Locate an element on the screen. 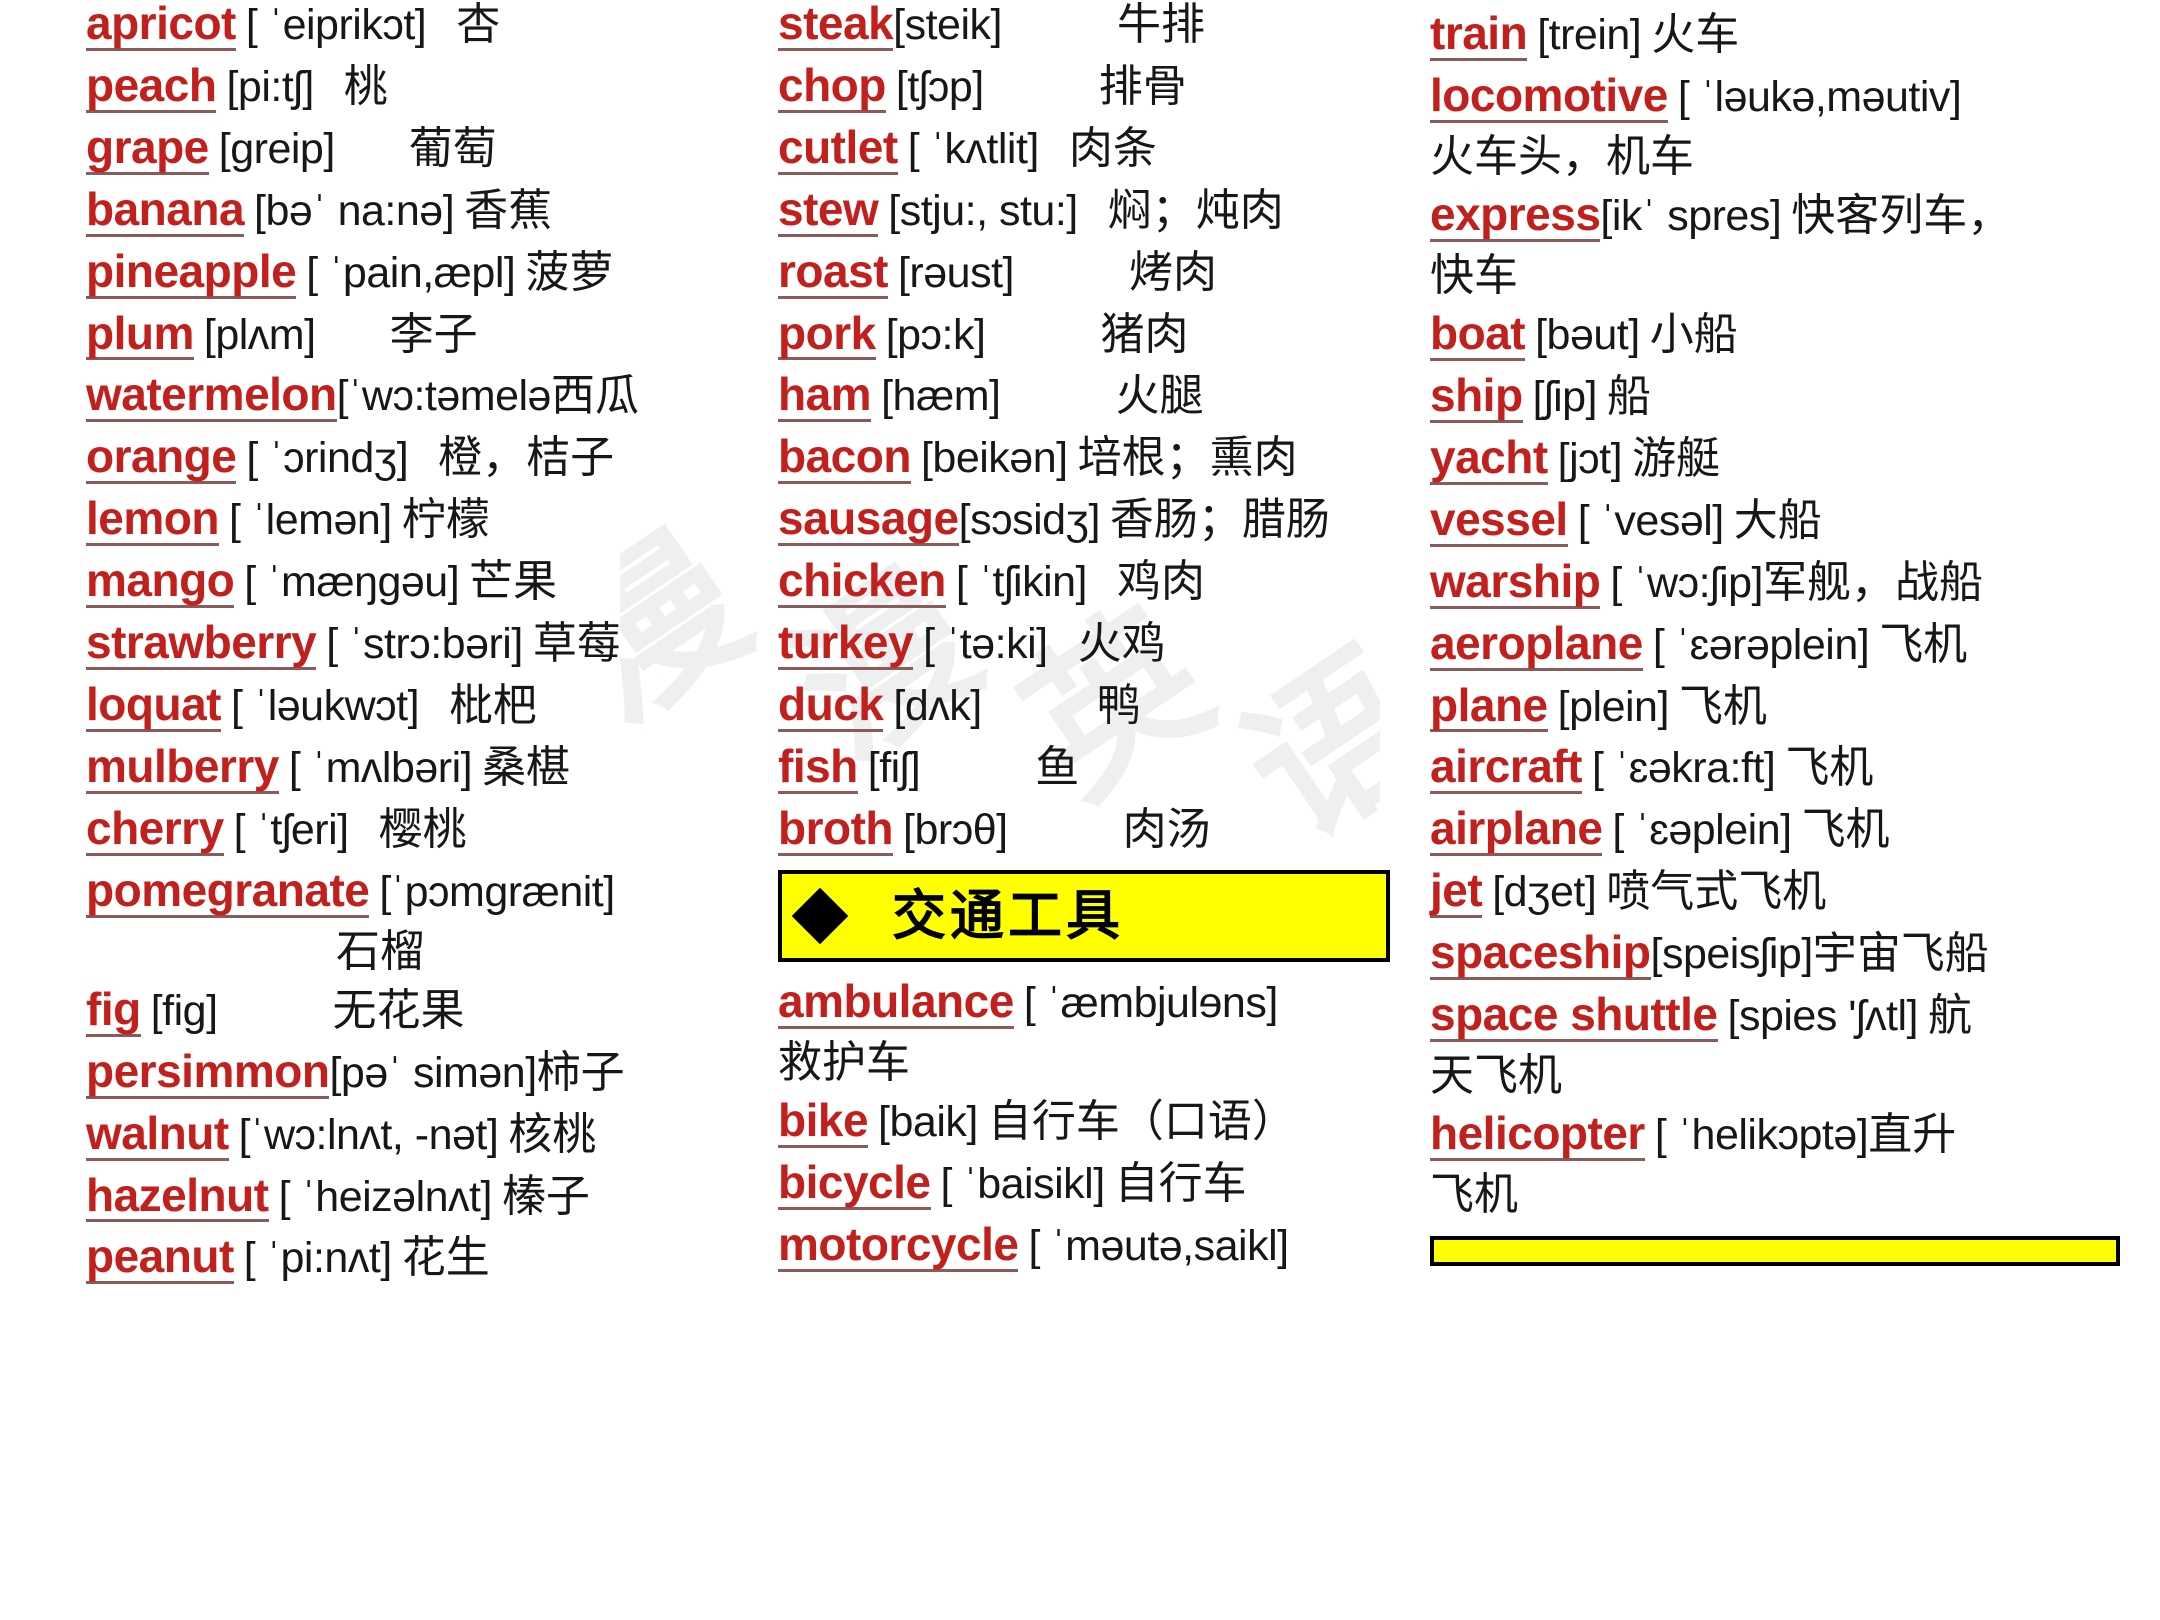  vocab-word: watermelon is located at coordinates (211, 397).